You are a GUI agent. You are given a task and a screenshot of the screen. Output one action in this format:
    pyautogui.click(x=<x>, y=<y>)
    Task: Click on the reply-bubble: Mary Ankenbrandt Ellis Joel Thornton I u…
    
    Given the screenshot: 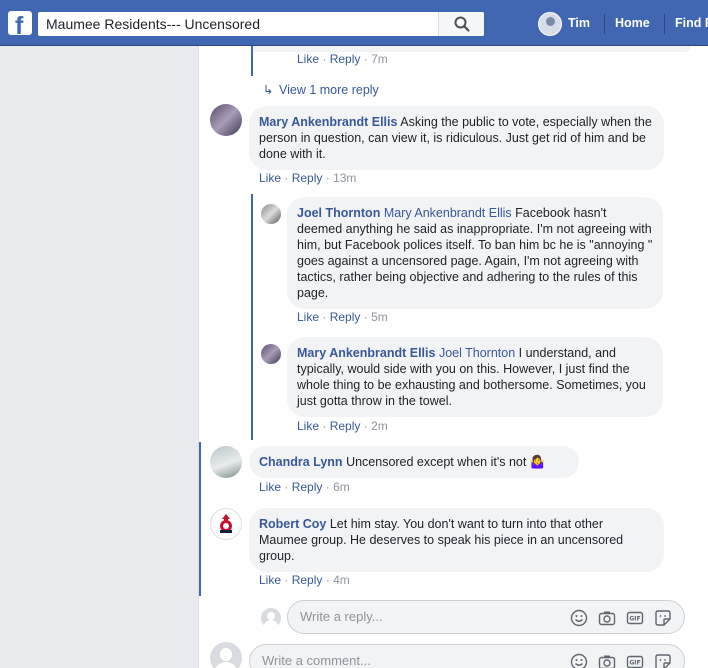 What is the action you would take?
    pyautogui.click(x=475, y=377)
    